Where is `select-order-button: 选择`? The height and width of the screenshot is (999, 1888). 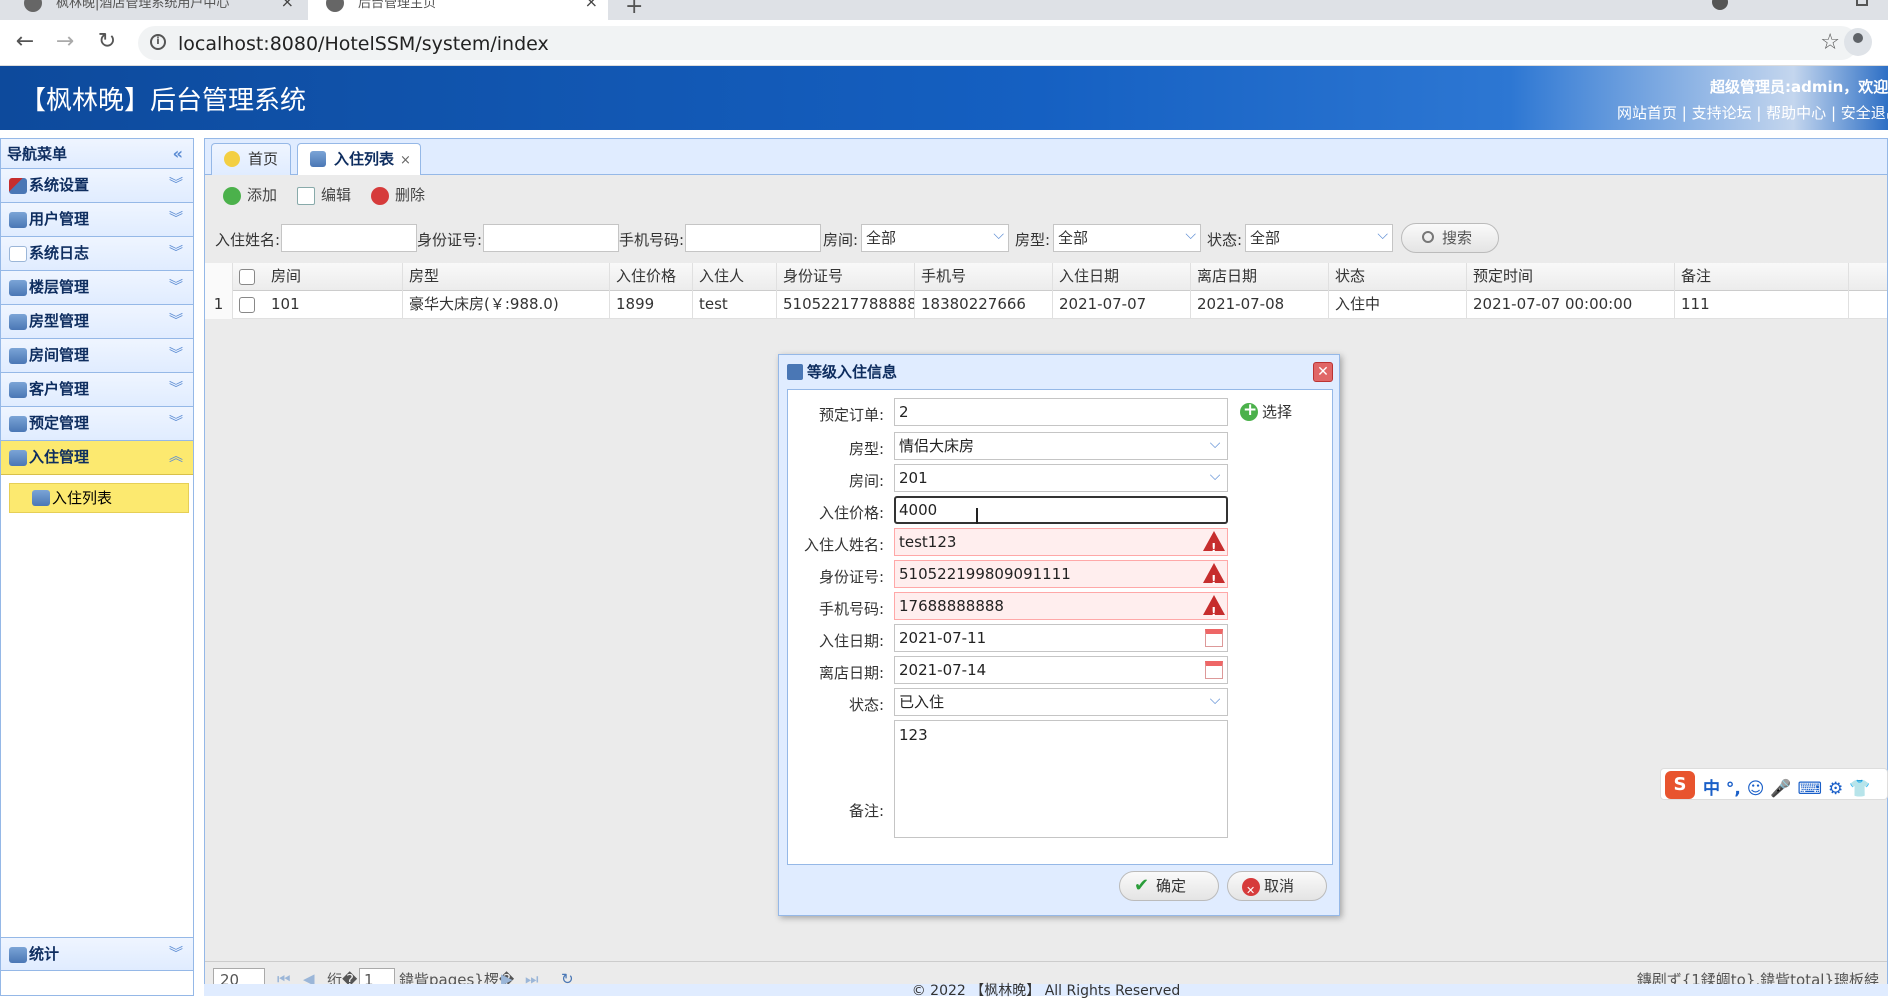
select-order-button: 选择 is located at coordinates (1266, 411).